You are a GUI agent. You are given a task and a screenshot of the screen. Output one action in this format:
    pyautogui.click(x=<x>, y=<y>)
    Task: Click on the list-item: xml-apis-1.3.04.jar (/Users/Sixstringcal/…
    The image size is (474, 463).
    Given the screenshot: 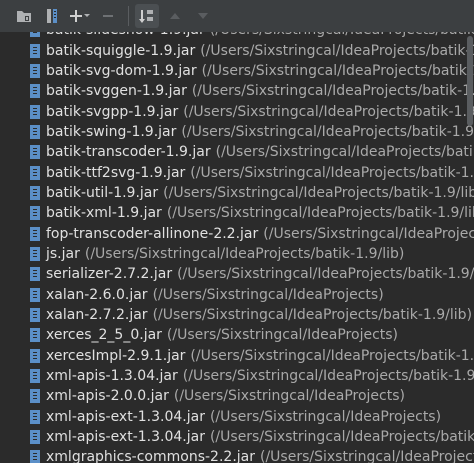 What is the action you would take?
    pyautogui.click(x=237, y=376)
    